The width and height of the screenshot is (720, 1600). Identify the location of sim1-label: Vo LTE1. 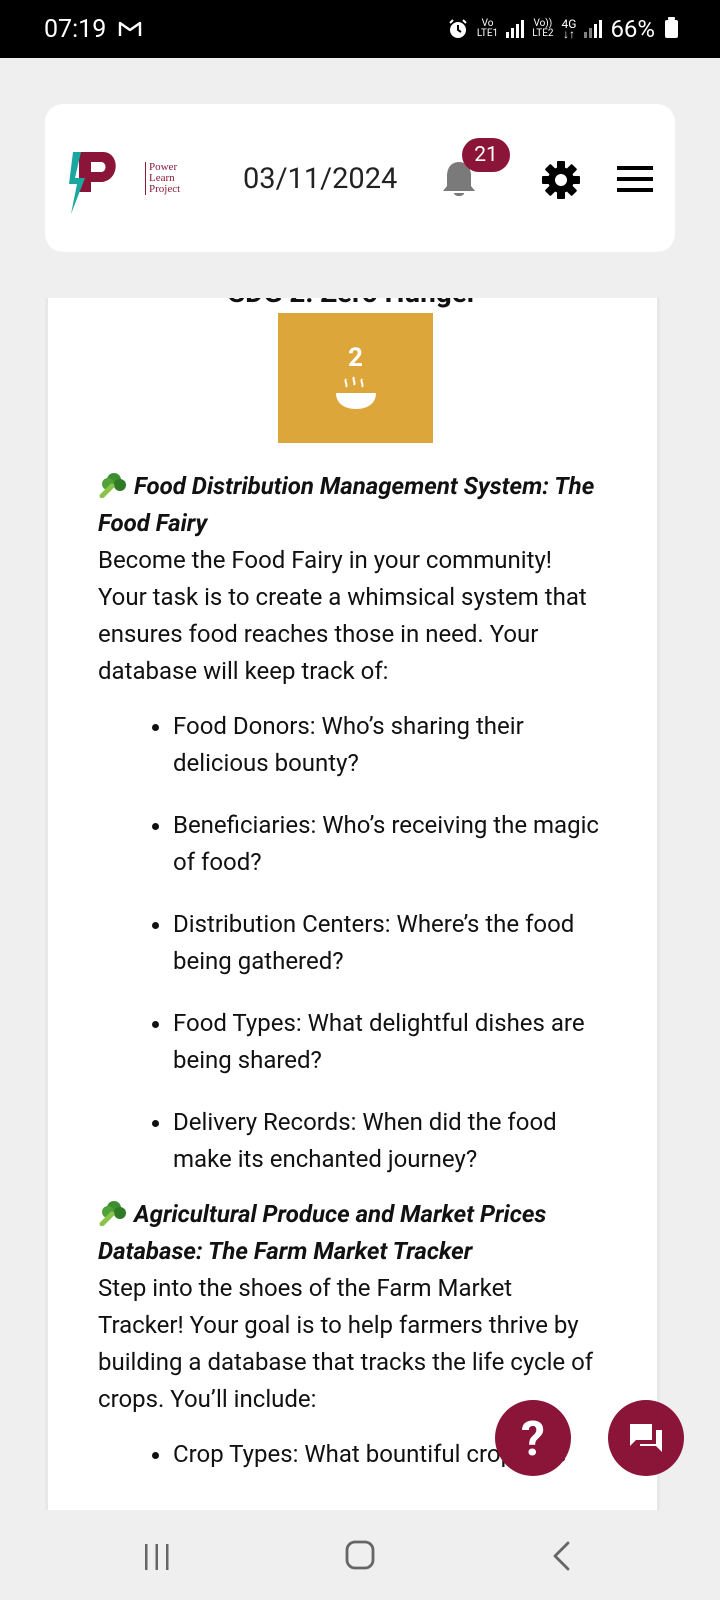
(487, 28).